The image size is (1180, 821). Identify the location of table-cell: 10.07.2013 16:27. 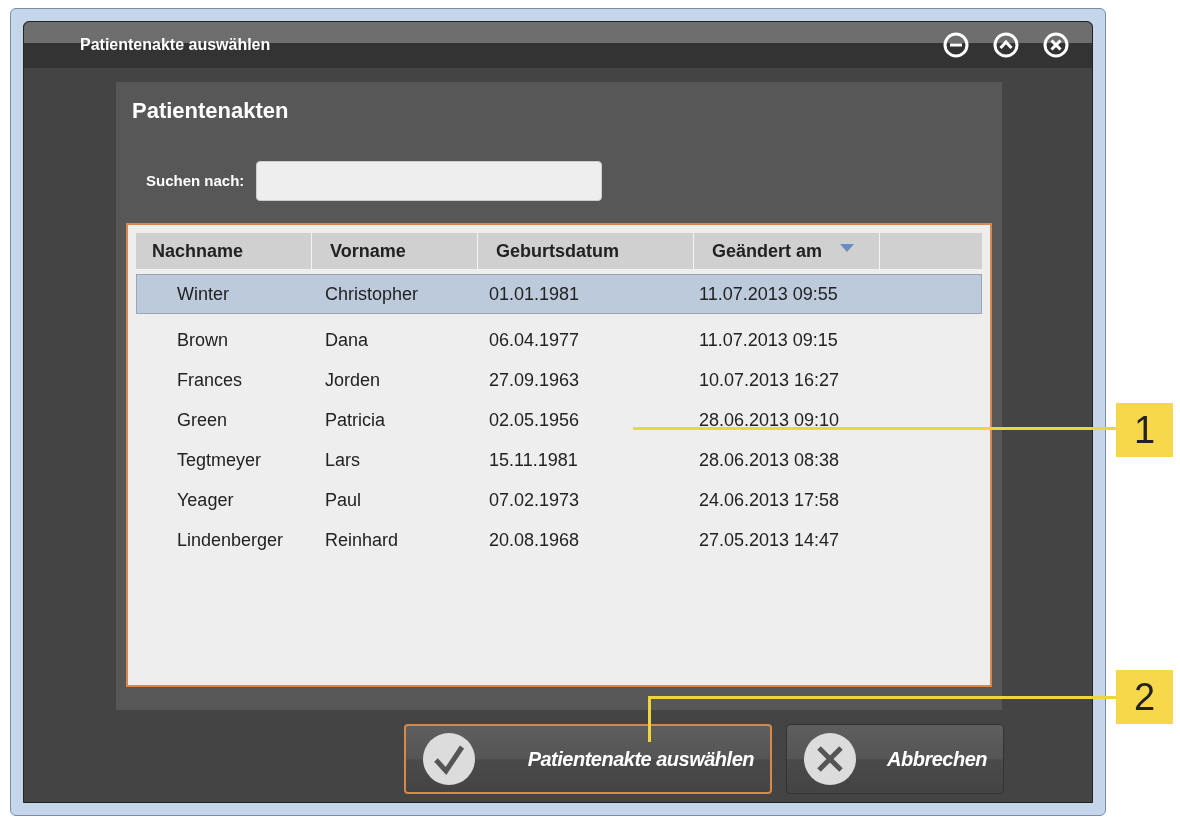
(769, 379).